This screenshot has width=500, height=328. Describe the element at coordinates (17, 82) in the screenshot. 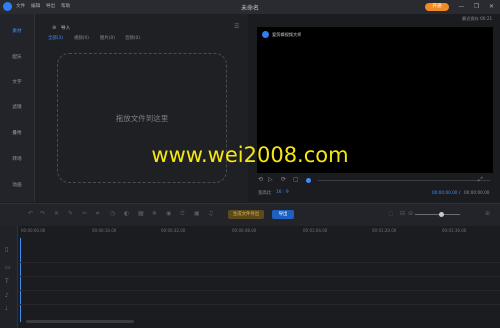

I see `sidebar-item-text: 文字` at that location.